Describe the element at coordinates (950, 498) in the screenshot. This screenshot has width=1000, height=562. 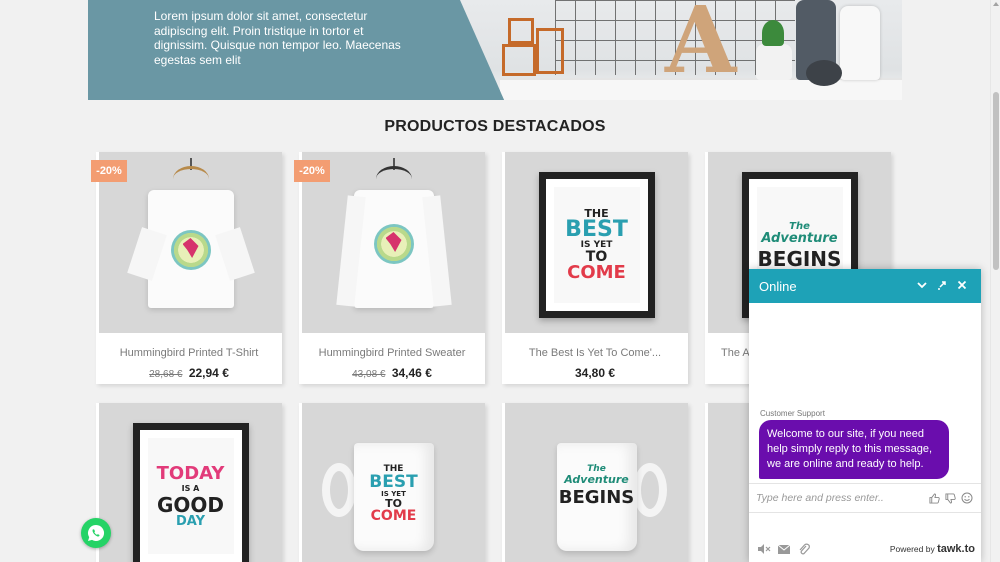
I see `thumbs-down-icon` at that location.